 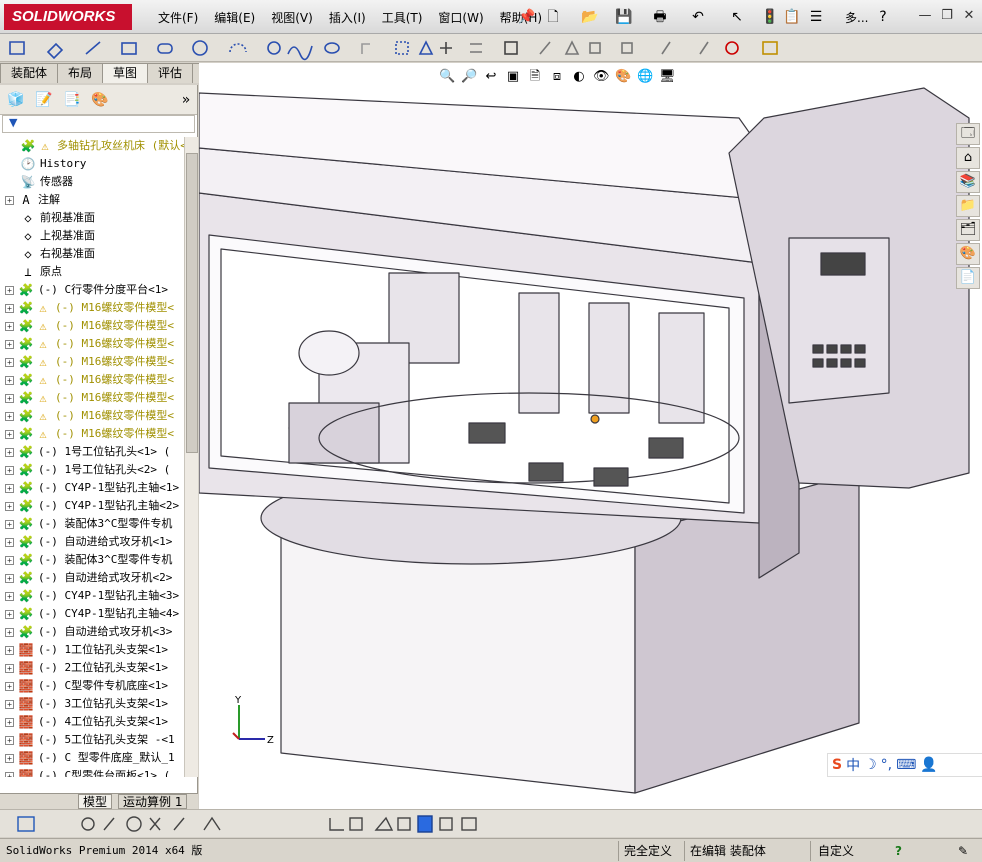 I want to click on section-view-icon: ▣, so click(x=513, y=77).